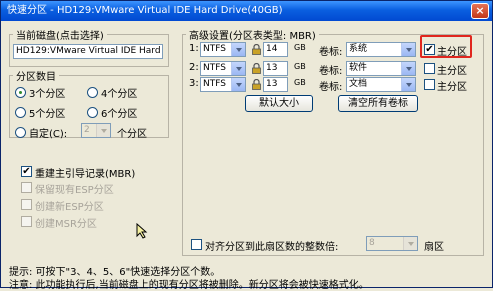  What do you see at coordinates (434, 247) in the screenshot?
I see `align-unit: 扇区` at bounding box center [434, 247].